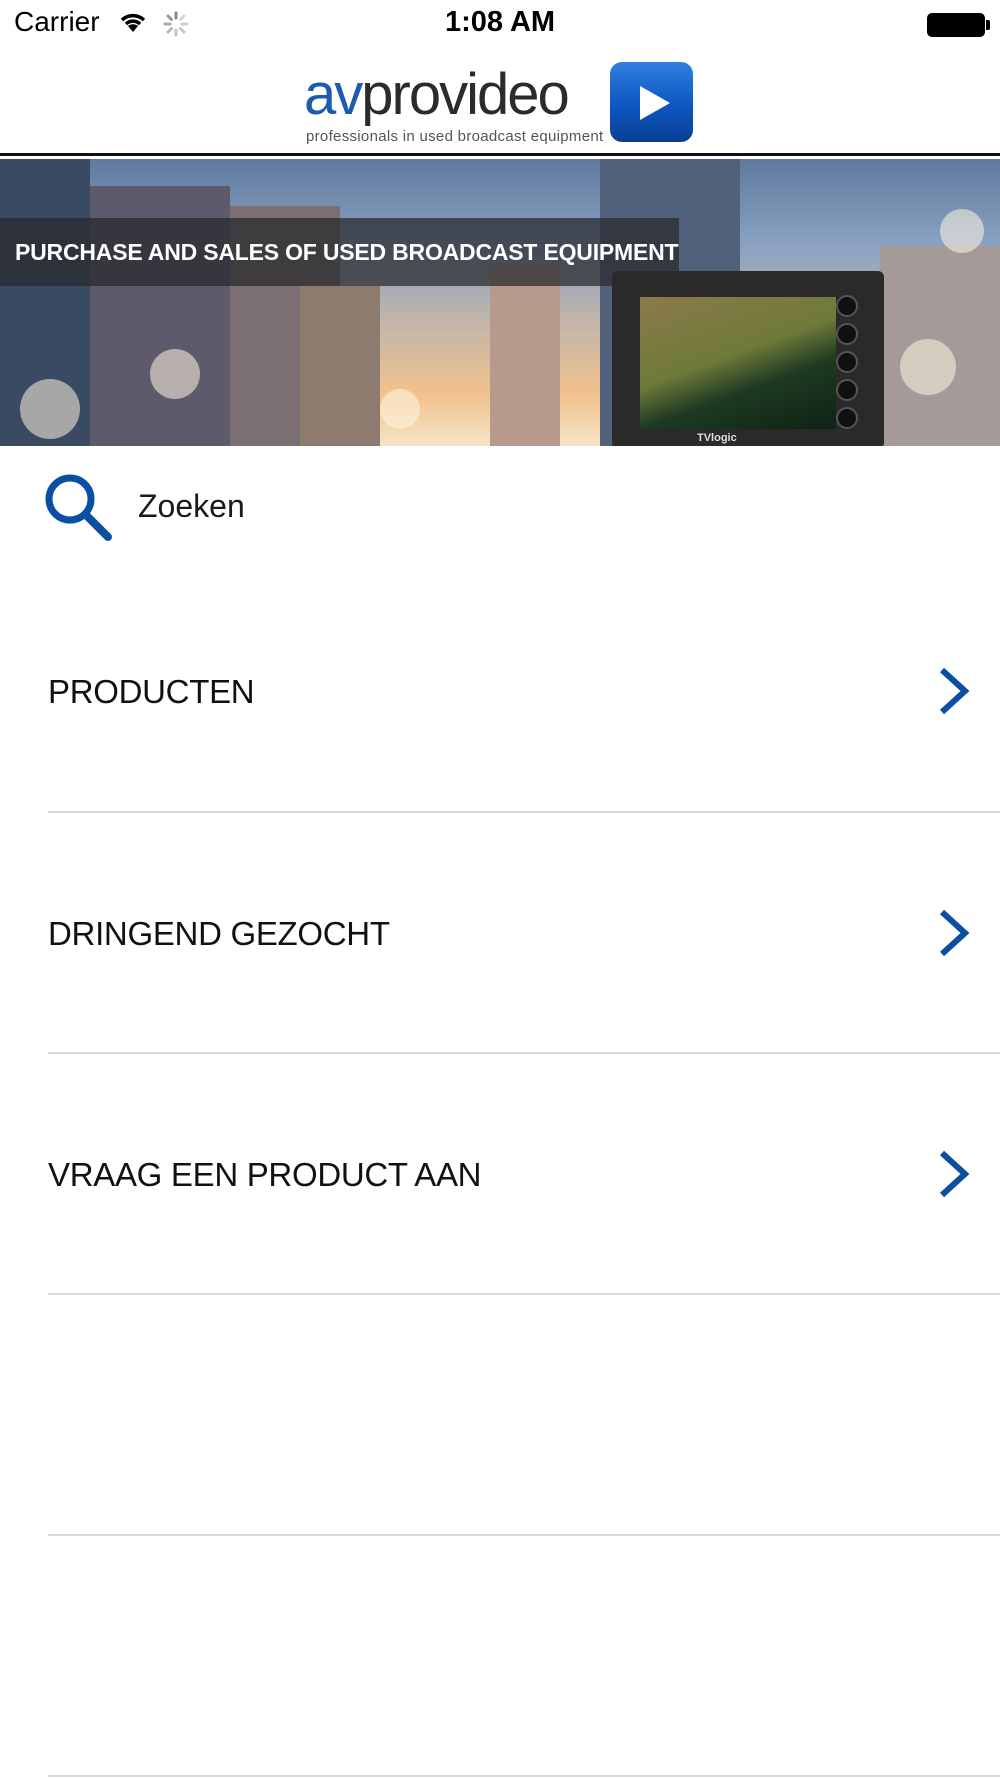 Image resolution: width=1000 pixels, height=1778 pixels. I want to click on status-bar: Carrier 1:08 AM, so click(500, 25).